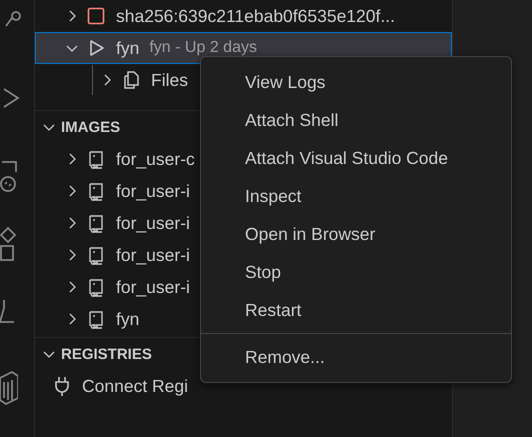 The image size is (532, 437). I want to click on tree-label: for_user-c, so click(155, 159).